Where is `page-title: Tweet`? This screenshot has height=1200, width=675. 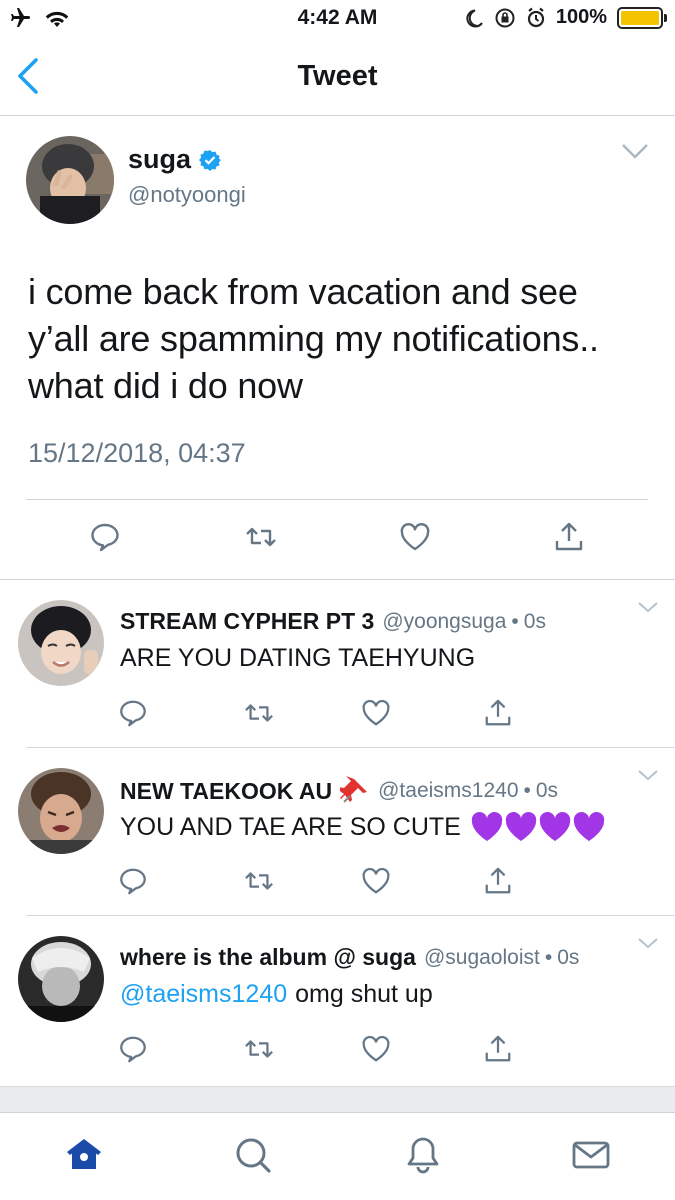 page-title: Tweet is located at coordinates (337, 76).